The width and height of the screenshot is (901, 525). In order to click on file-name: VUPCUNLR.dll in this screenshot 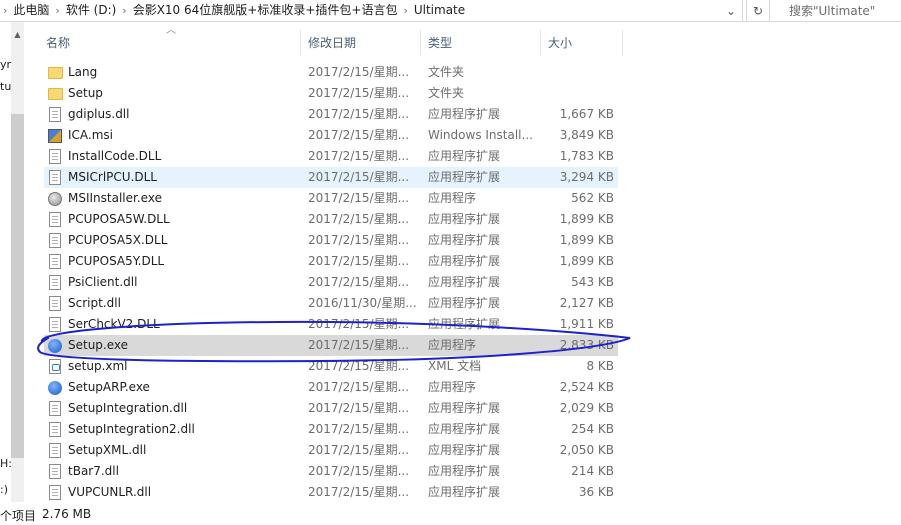, I will do `click(183, 492)`.